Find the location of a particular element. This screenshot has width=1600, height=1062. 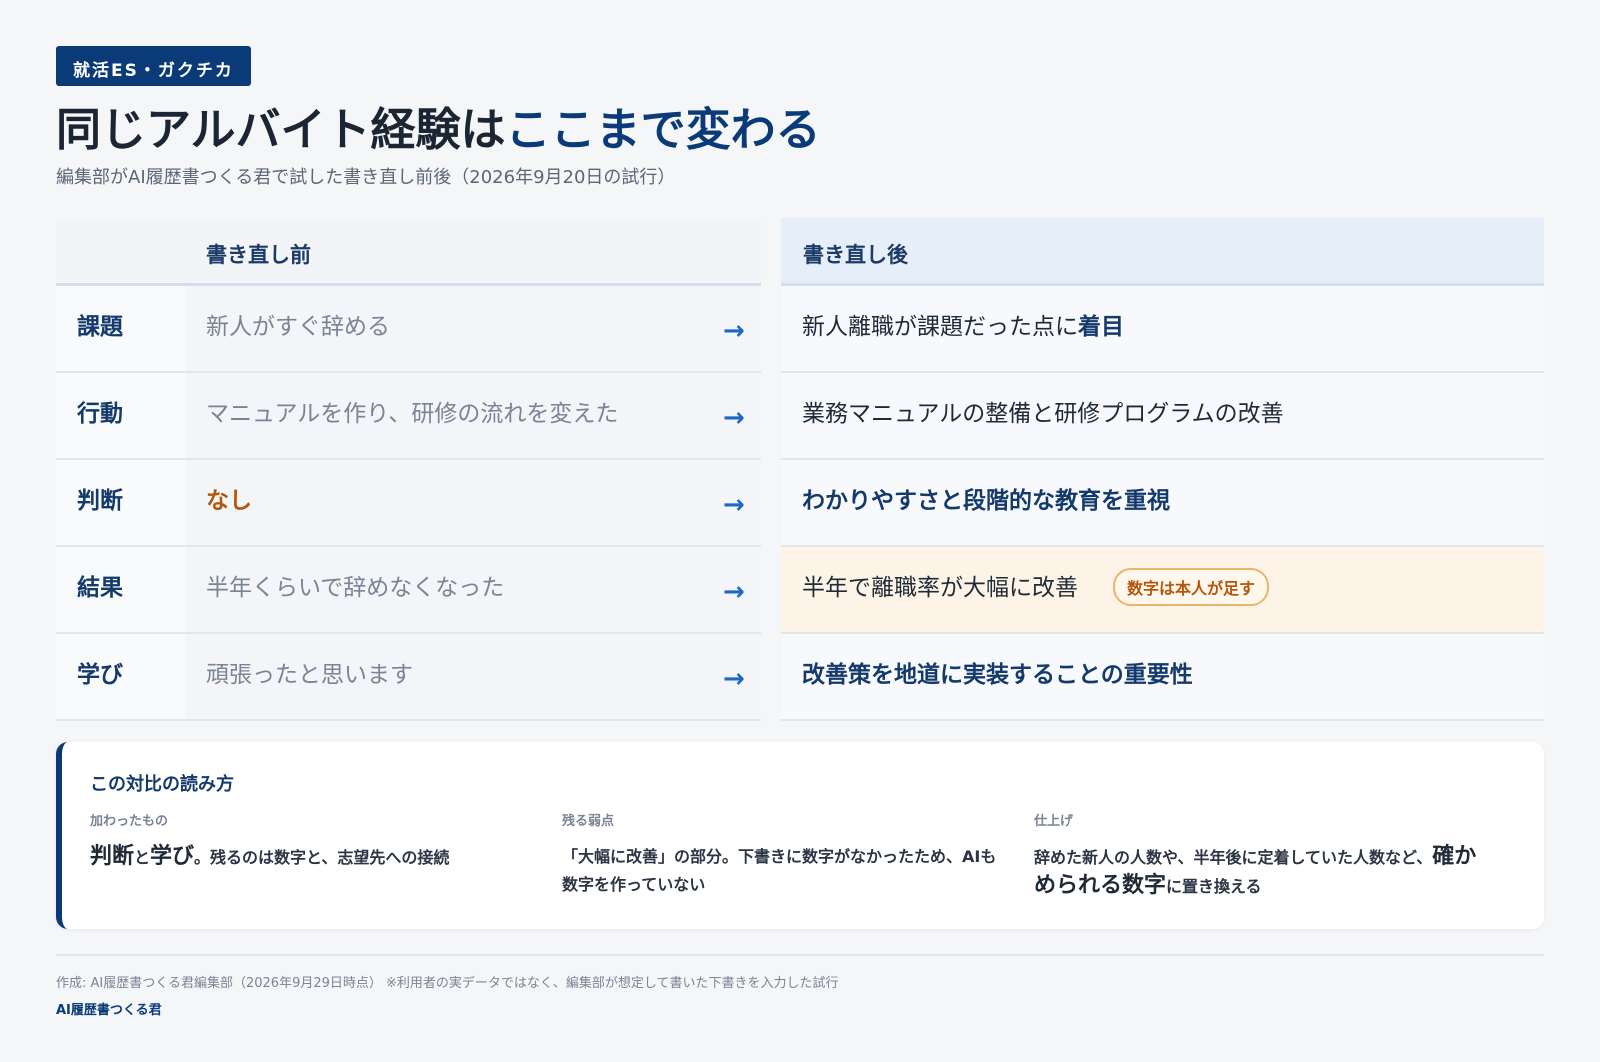

note-badge: 数字は本人が足す is located at coordinates (1191, 587).